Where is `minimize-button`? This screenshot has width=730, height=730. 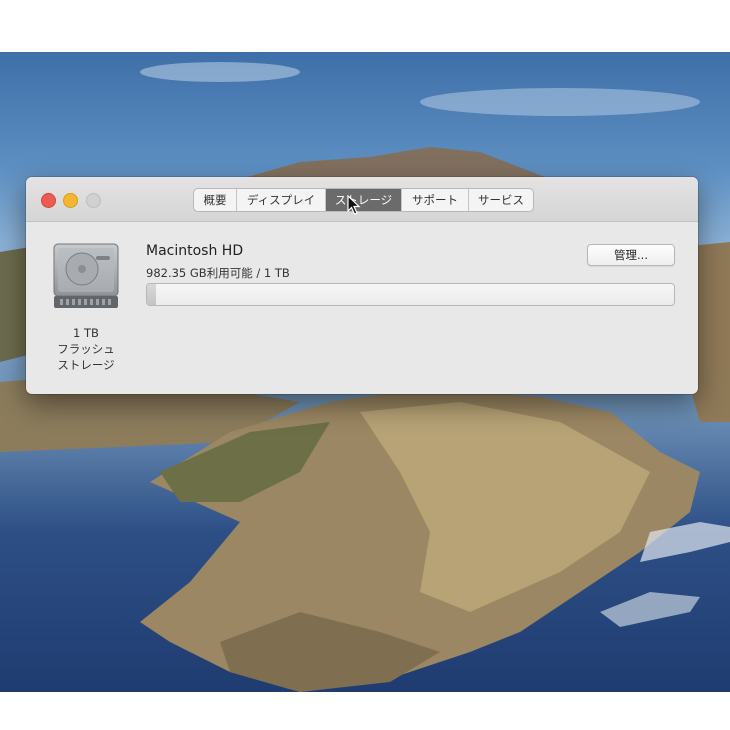
minimize-button is located at coordinates (70, 200).